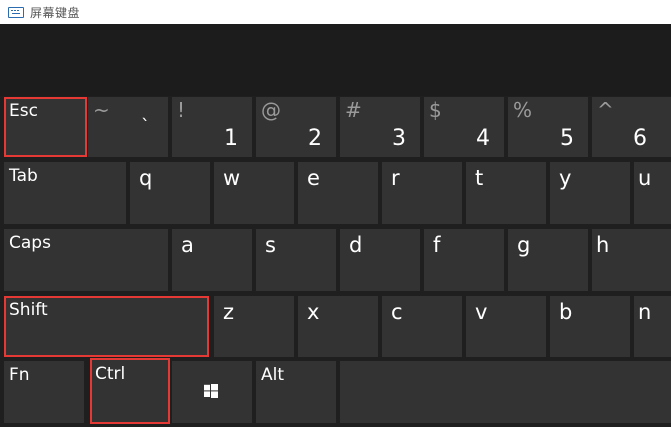 This screenshot has width=671, height=427. What do you see at coordinates (44, 392) in the screenshot?
I see `key-fn: Fn` at bounding box center [44, 392].